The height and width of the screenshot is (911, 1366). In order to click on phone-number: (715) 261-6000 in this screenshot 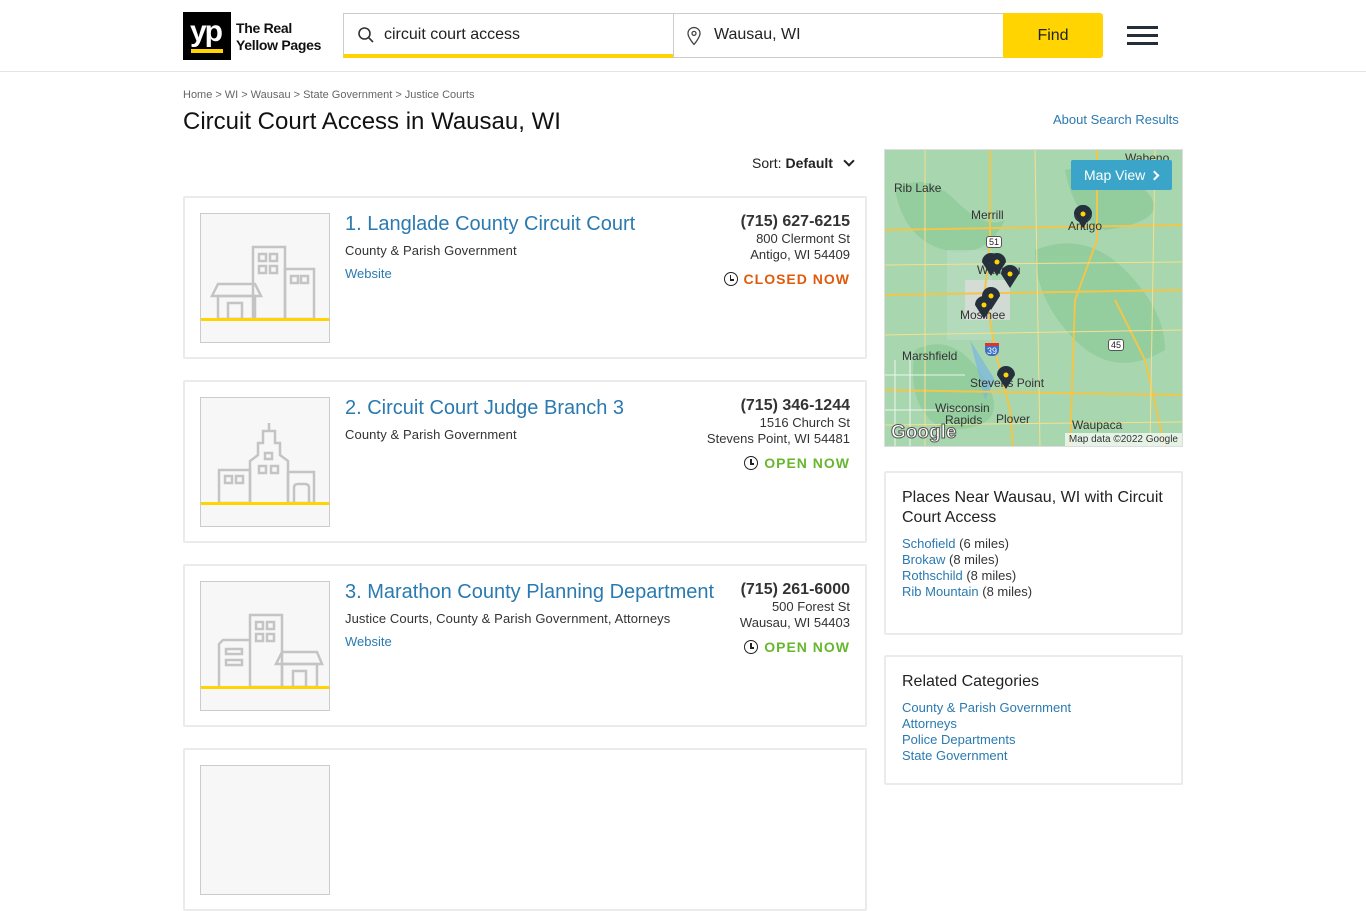, I will do `click(795, 590)`.